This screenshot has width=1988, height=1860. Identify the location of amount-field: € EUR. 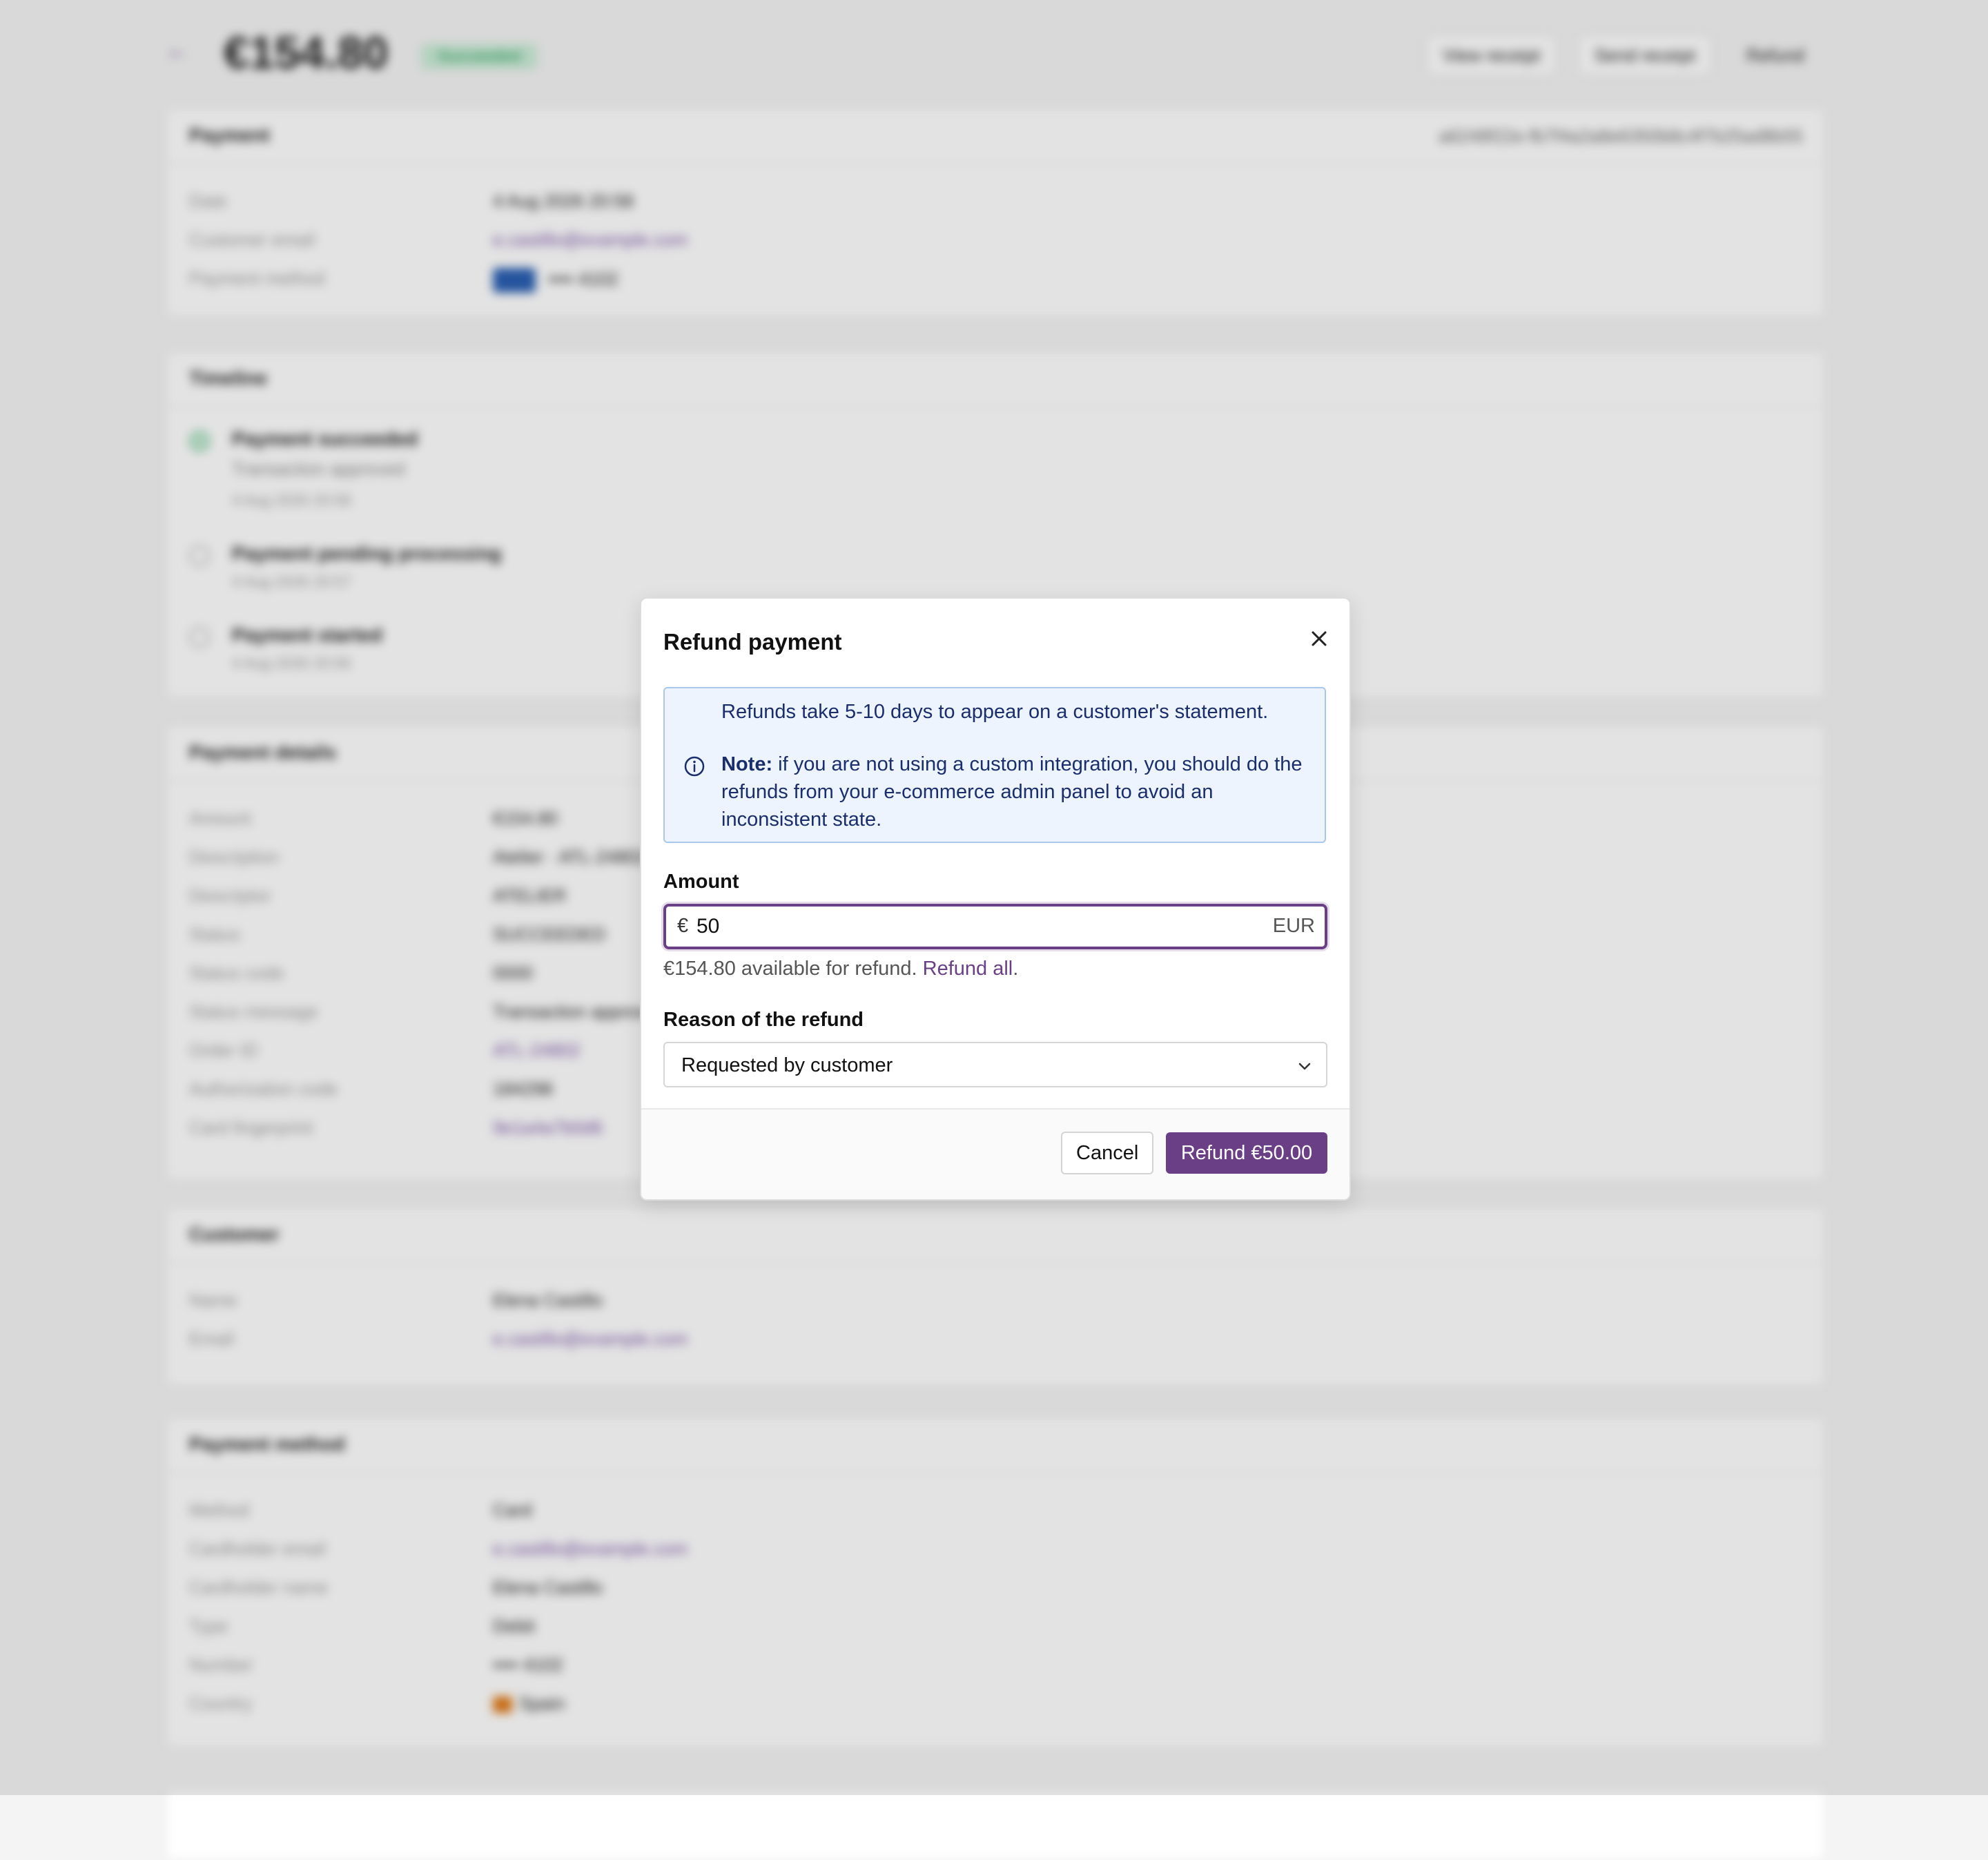
(995, 926).